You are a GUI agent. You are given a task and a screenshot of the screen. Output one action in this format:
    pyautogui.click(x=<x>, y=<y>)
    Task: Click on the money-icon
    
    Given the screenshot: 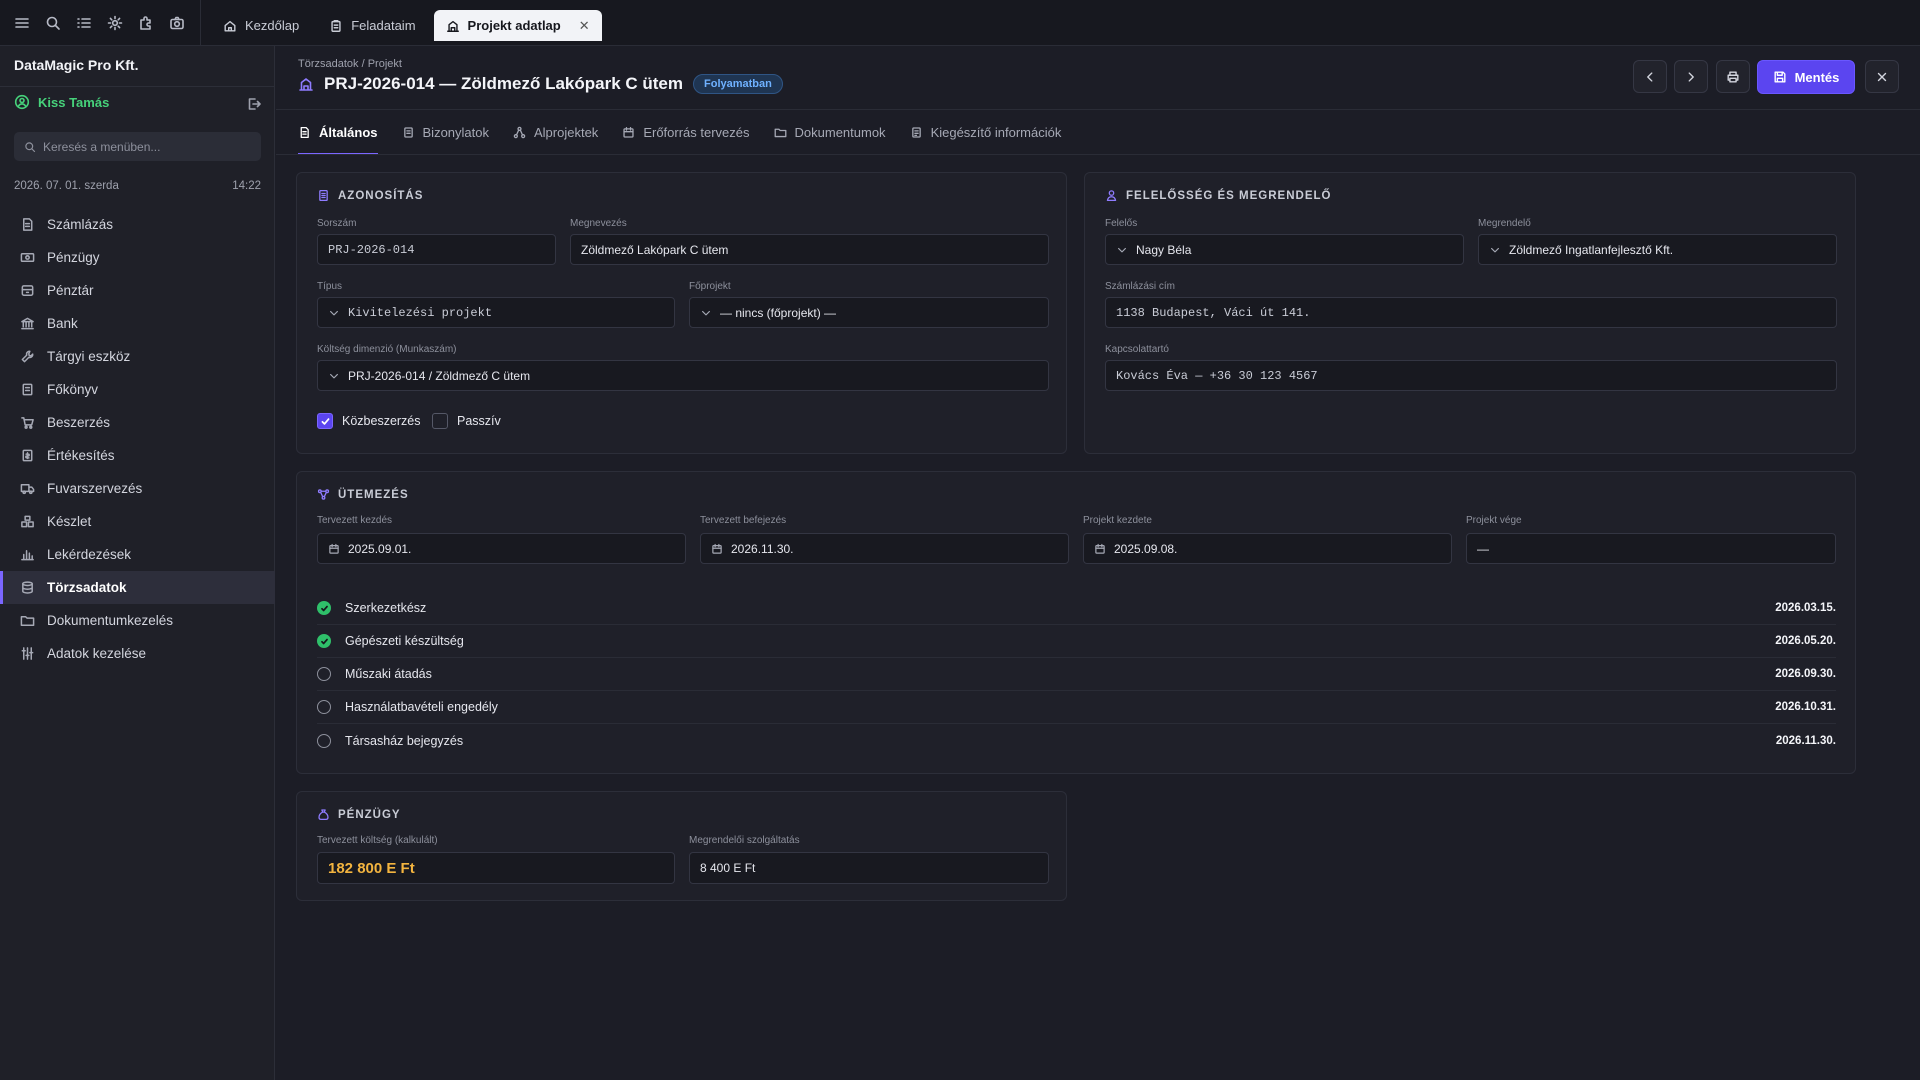 What is the action you would take?
    pyautogui.click(x=27, y=257)
    